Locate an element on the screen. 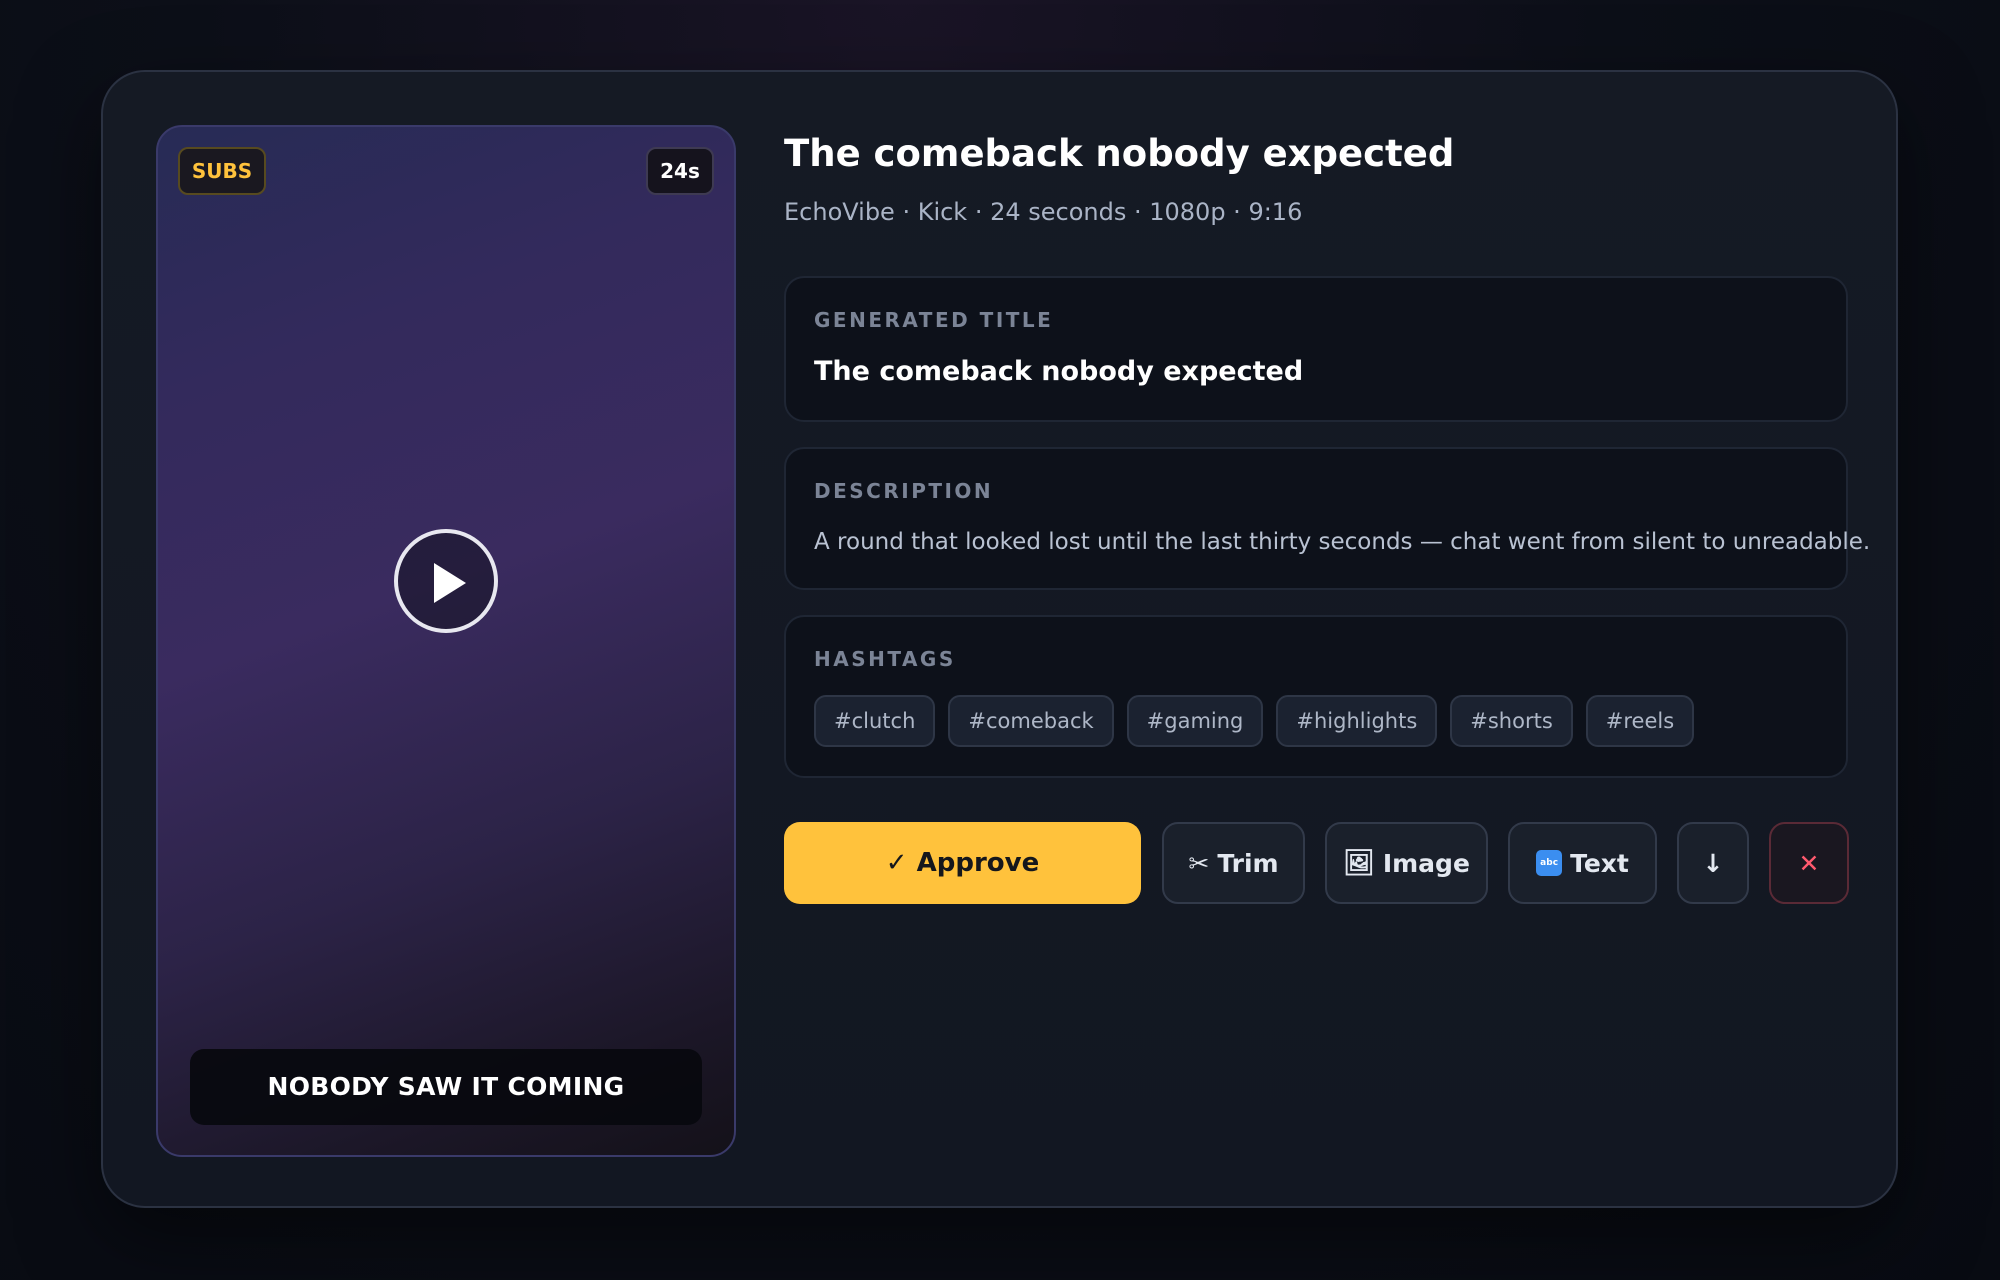 Image resolution: width=2000 pixels, height=1280 pixels. generated-title-label: GENERATED TITLE is located at coordinates (934, 320).